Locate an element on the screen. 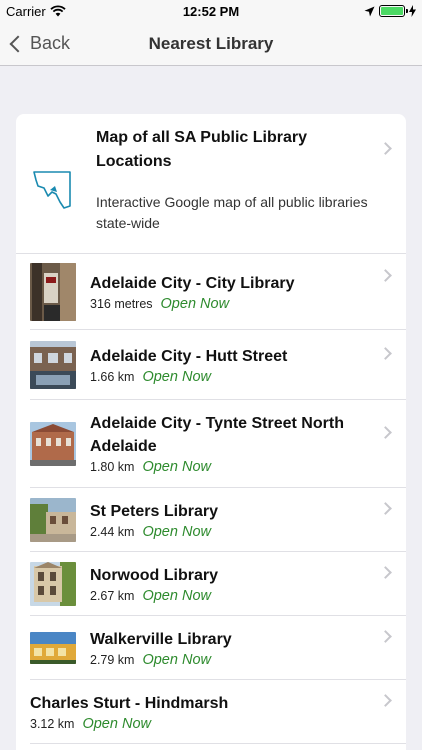 Image resolution: width=422 pixels, height=750 pixels. back-label: Back is located at coordinates (50, 43).